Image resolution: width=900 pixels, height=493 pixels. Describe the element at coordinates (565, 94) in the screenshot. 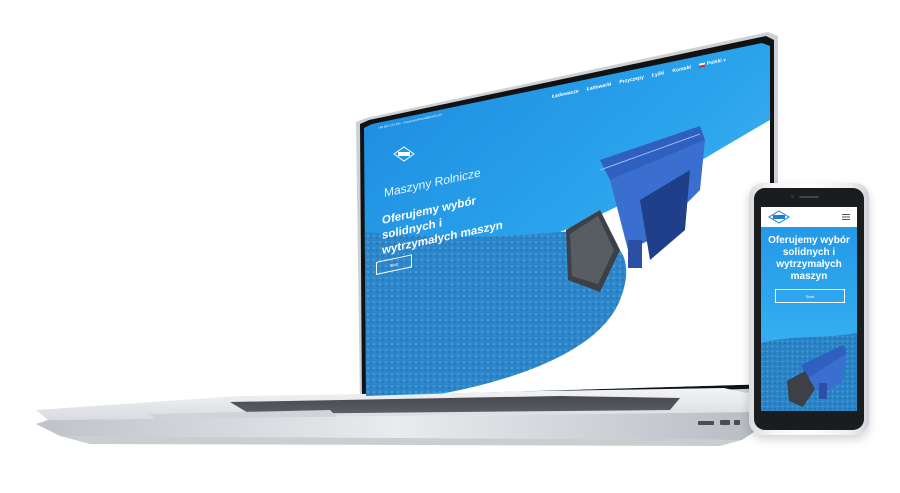

I see `nav-item-ladowacze: Ładowacze` at that location.